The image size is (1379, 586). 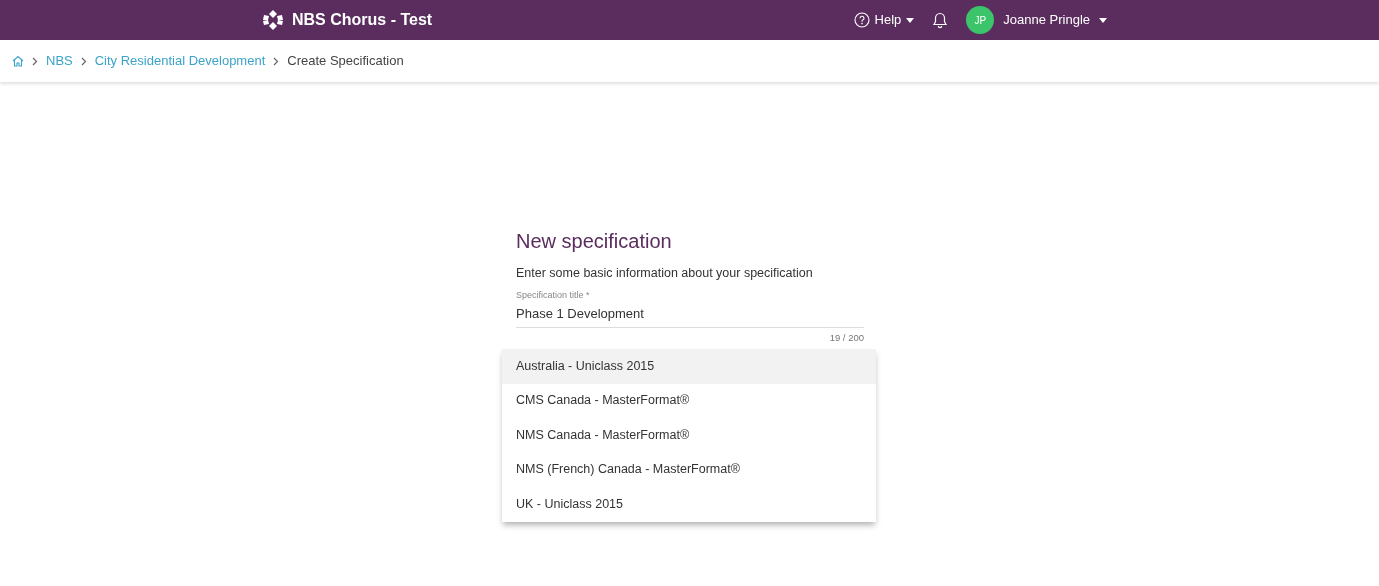 I want to click on app-title: NBS Chorus - Test, so click(x=362, y=20).